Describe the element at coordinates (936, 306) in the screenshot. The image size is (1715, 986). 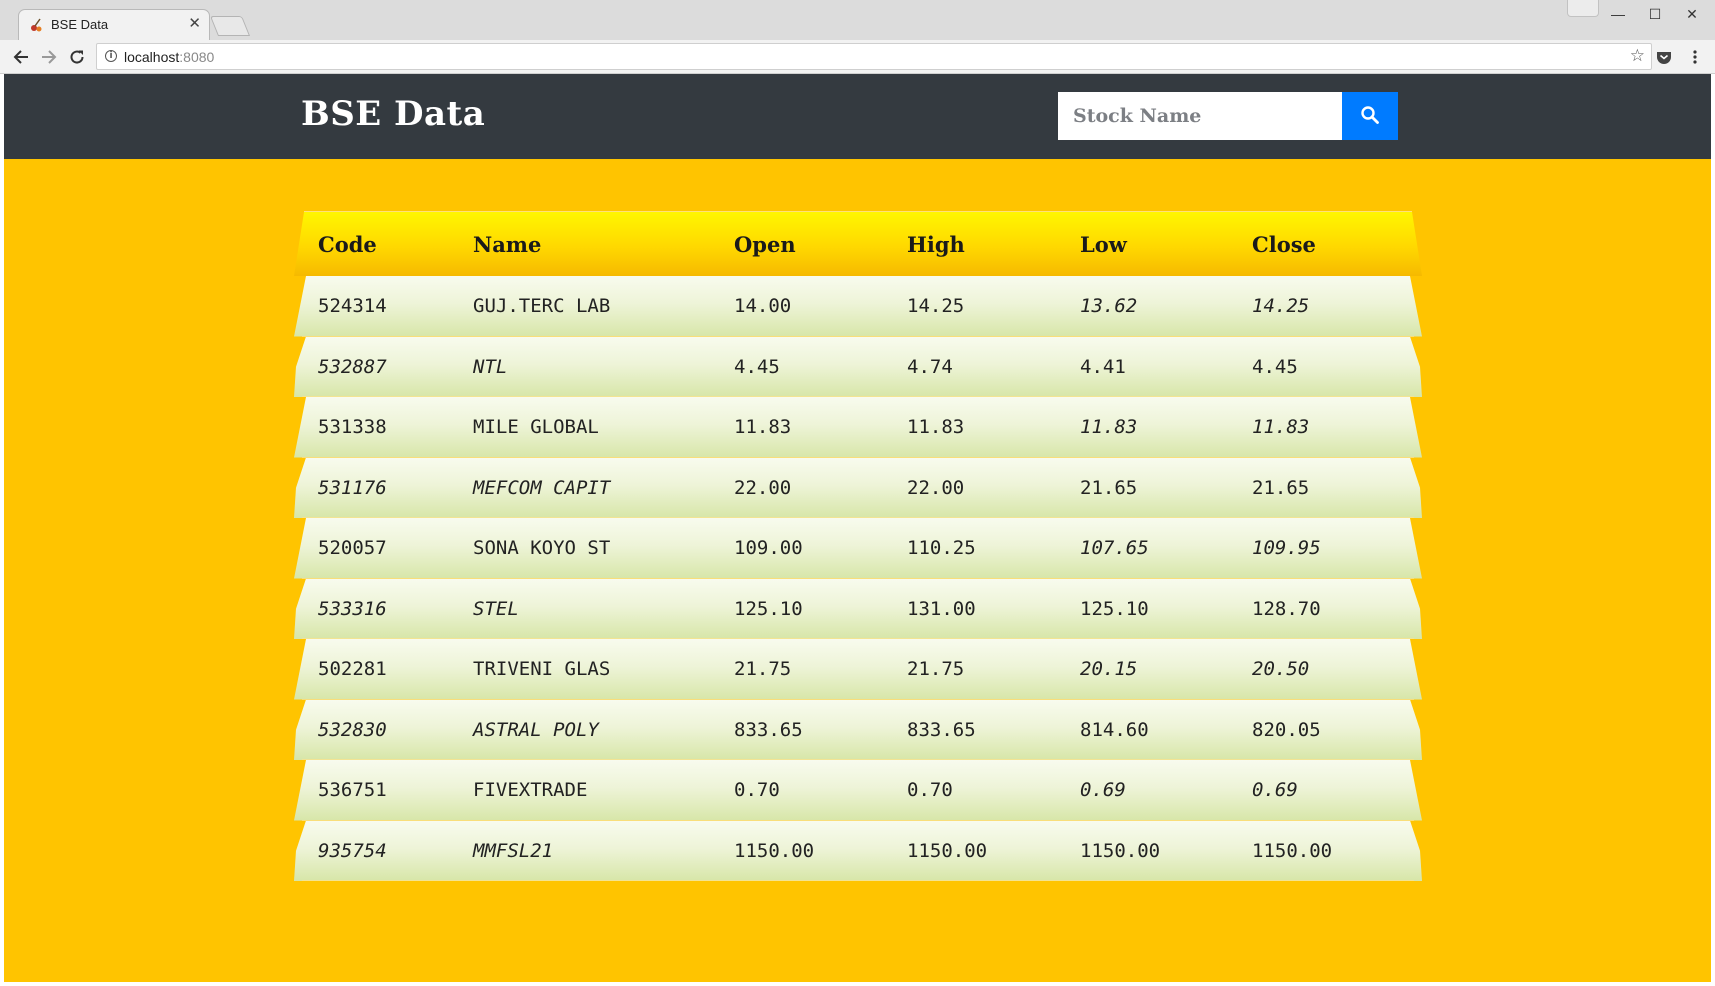
I see `cell-high: 14.25` at that location.